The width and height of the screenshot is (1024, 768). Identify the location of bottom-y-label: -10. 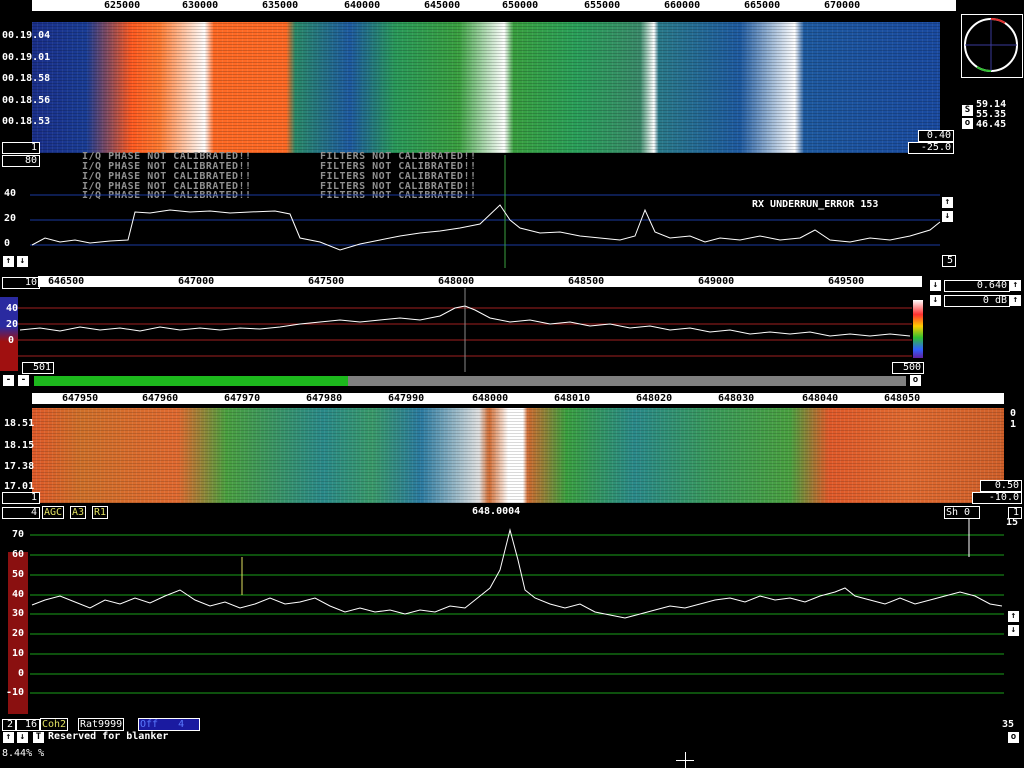
(15, 692).